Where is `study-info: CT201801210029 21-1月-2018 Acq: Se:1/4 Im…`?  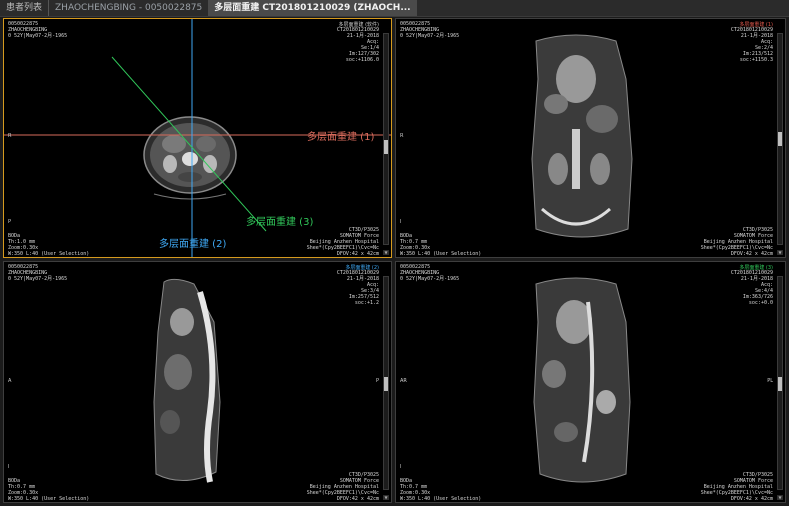
study-info: CT201801210029 21-1月-2018 Acq: Se:1/4 Im… is located at coordinates (357, 45).